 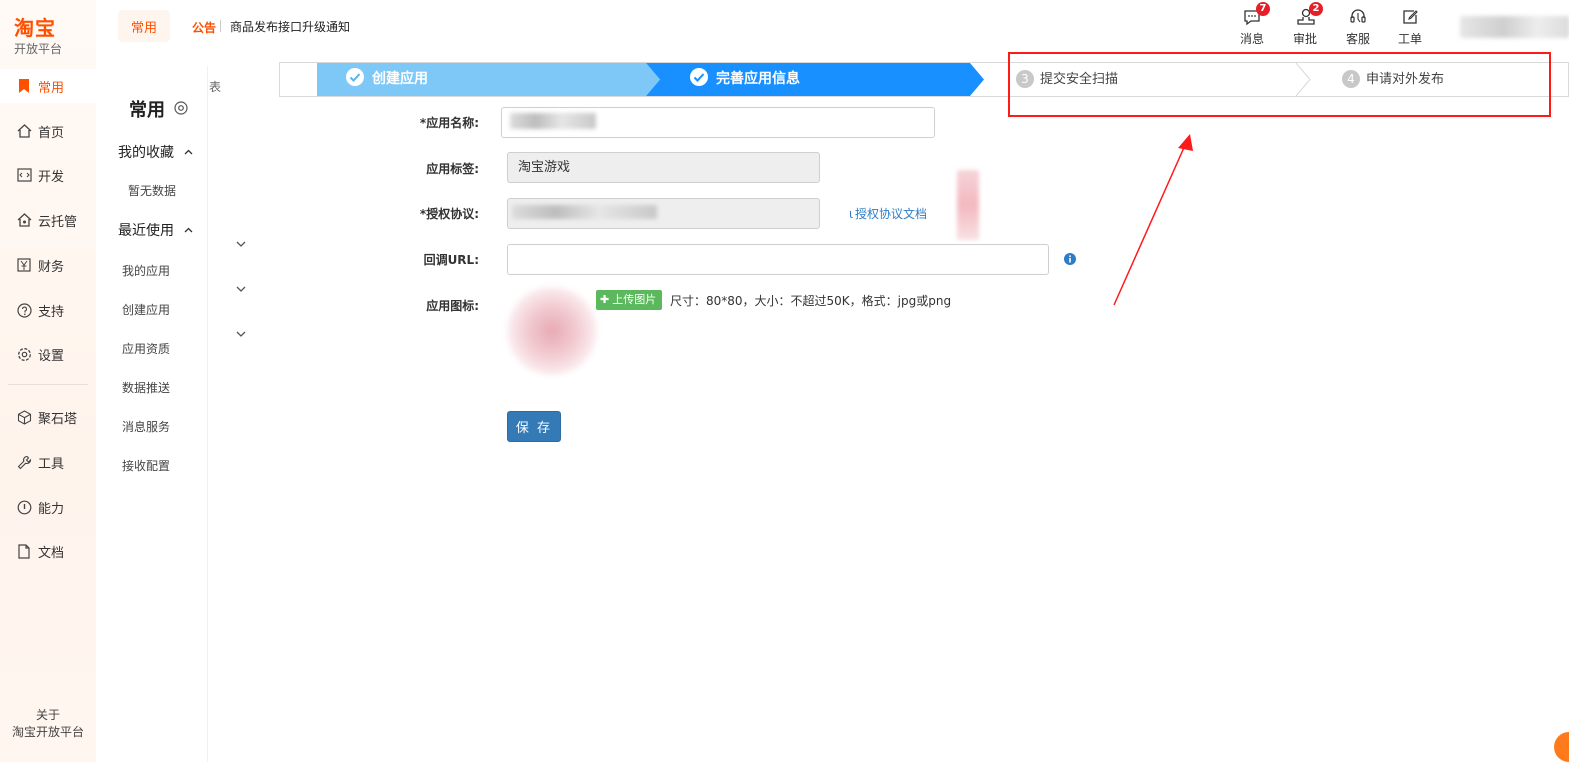 What do you see at coordinates (24, 354) in the screenshot?
I see `gear-icon` at bounding box center [24, 354].